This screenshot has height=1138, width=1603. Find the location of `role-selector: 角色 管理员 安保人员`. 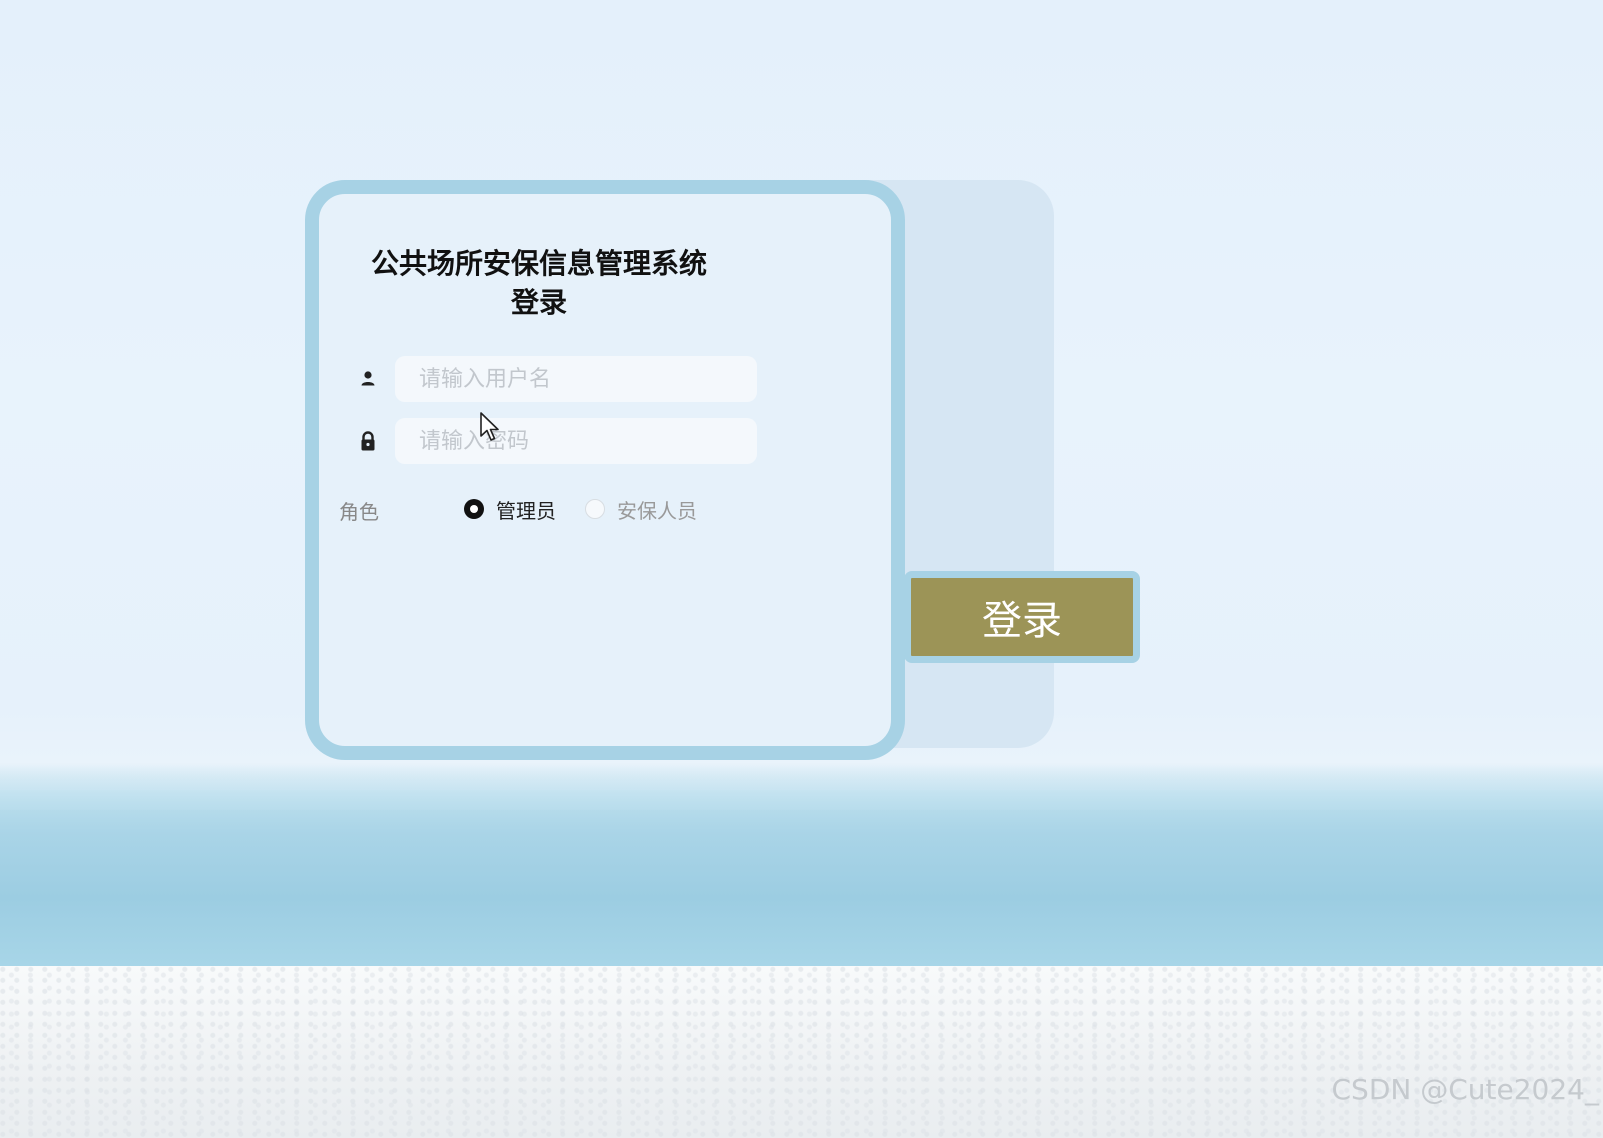

role-selector: 角色 管理员 安保人员 is located at coordinates (549, 509).